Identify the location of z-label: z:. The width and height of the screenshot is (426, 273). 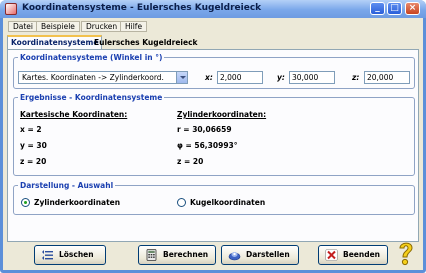
(356, 77).